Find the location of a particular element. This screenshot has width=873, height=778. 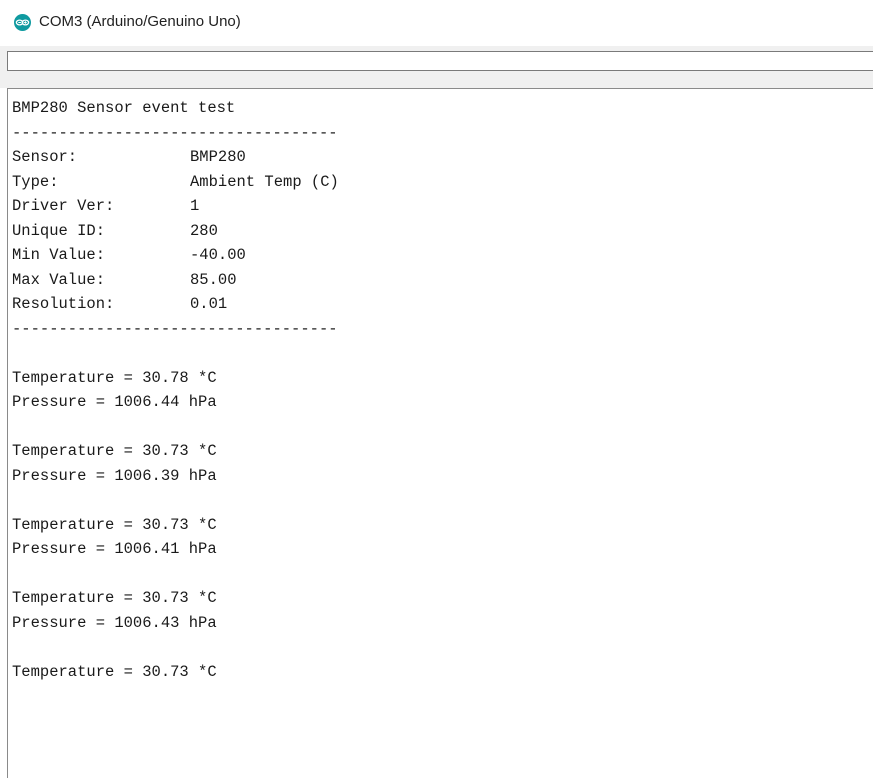

window-title: COM3 (Arduino/Genuino Uno) is located at coordinates (140, 21).